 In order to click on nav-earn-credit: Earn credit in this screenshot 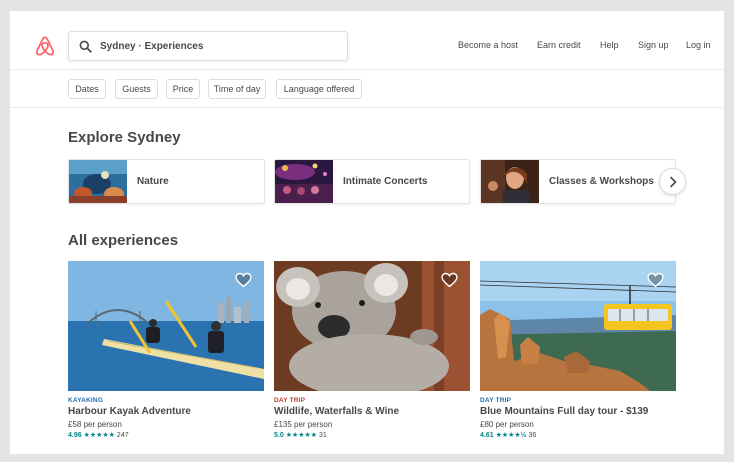, I will do `click(559, 45)`.